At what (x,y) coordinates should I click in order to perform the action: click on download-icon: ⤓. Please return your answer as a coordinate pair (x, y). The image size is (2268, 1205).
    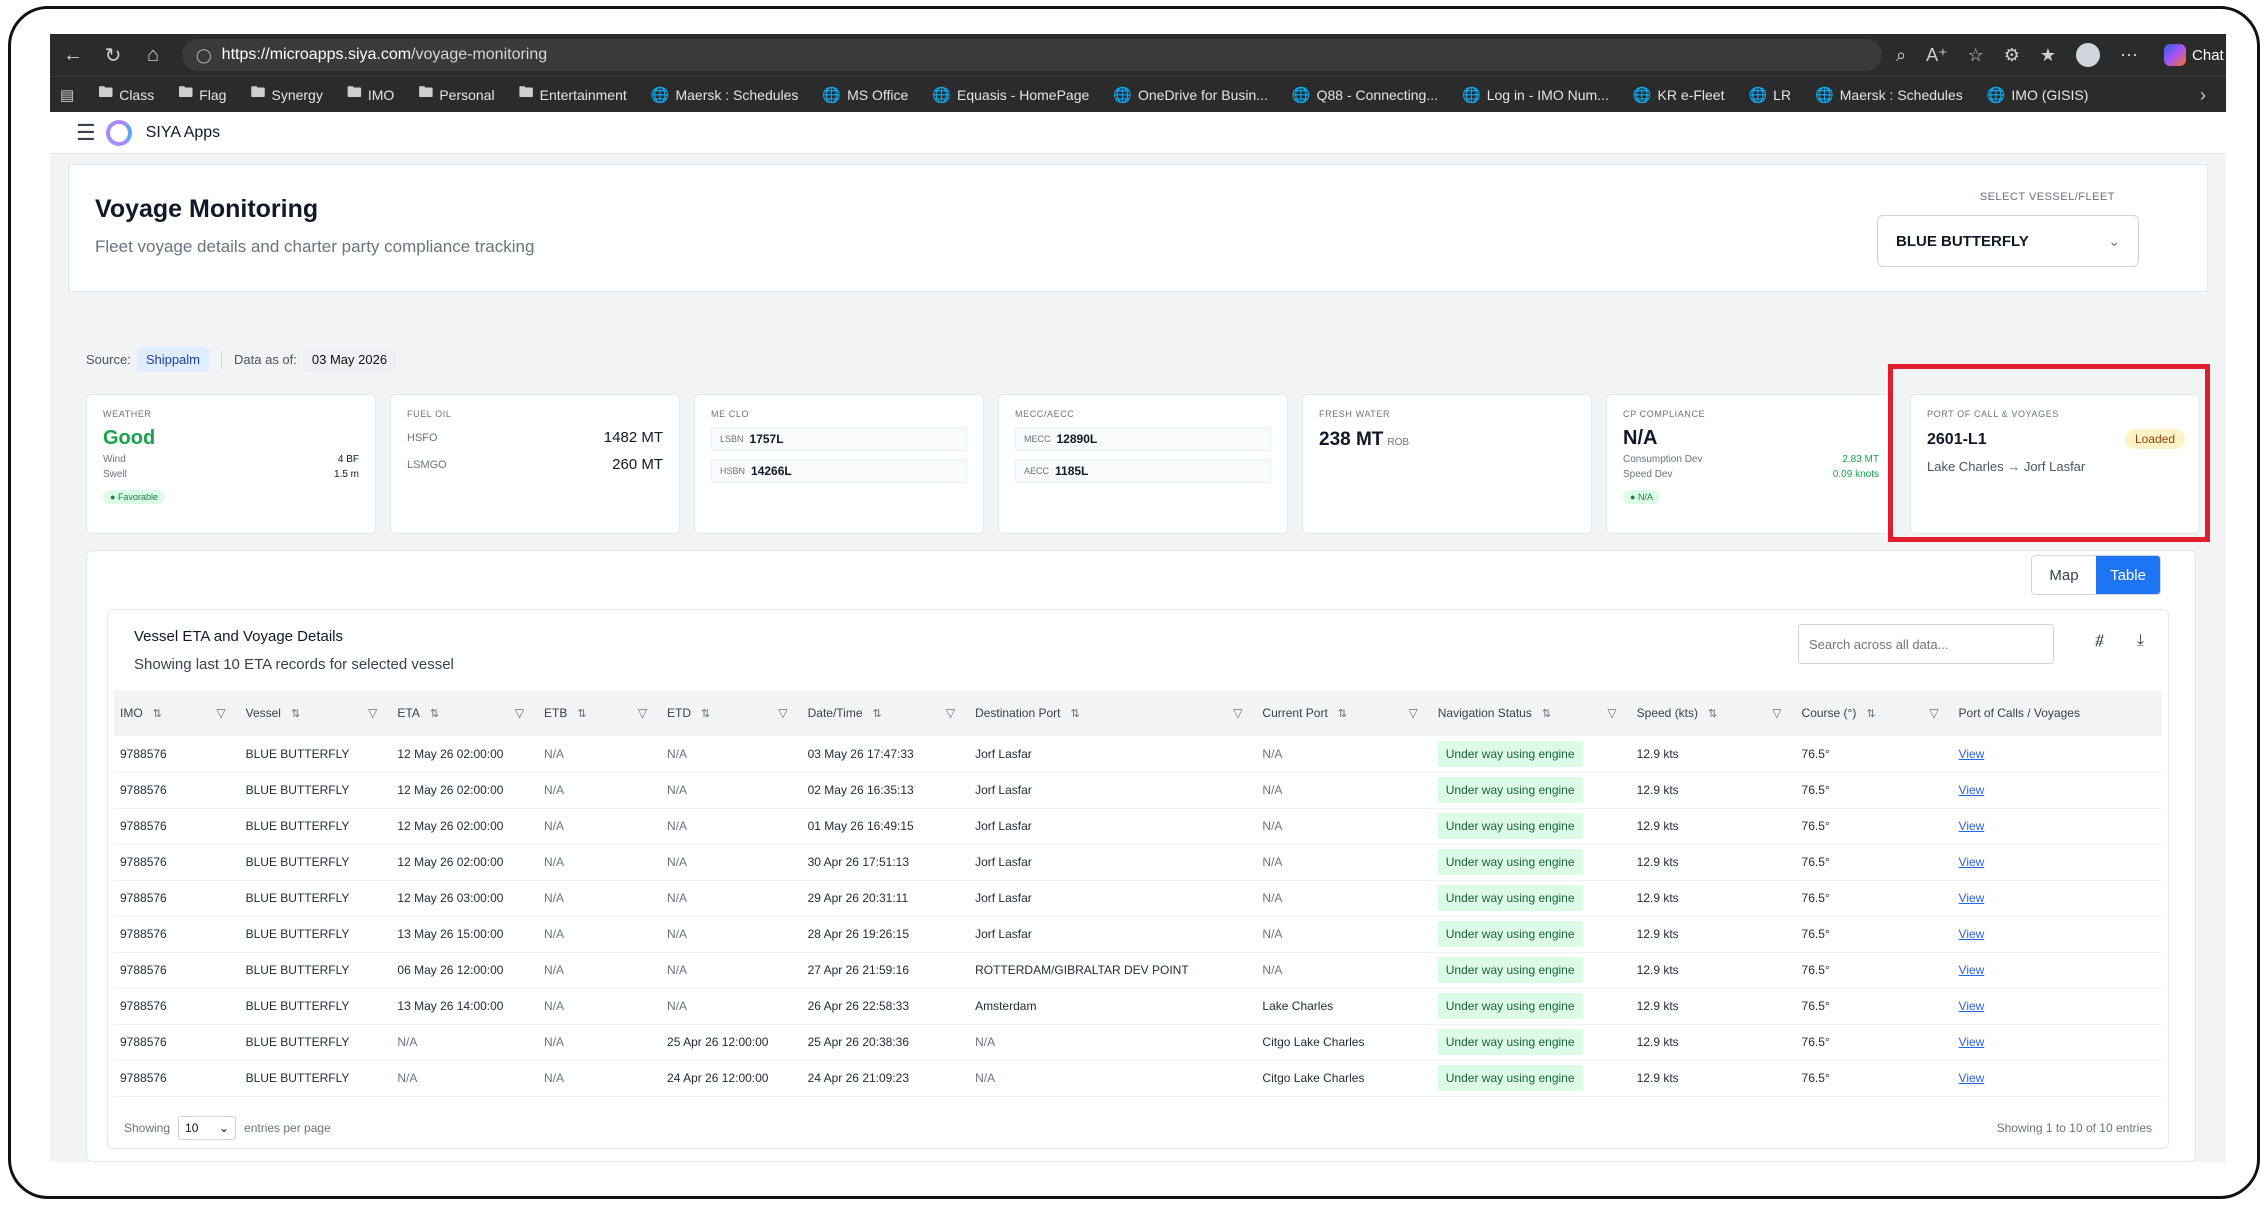
    Looking at the image, I should click on (2140, 641).